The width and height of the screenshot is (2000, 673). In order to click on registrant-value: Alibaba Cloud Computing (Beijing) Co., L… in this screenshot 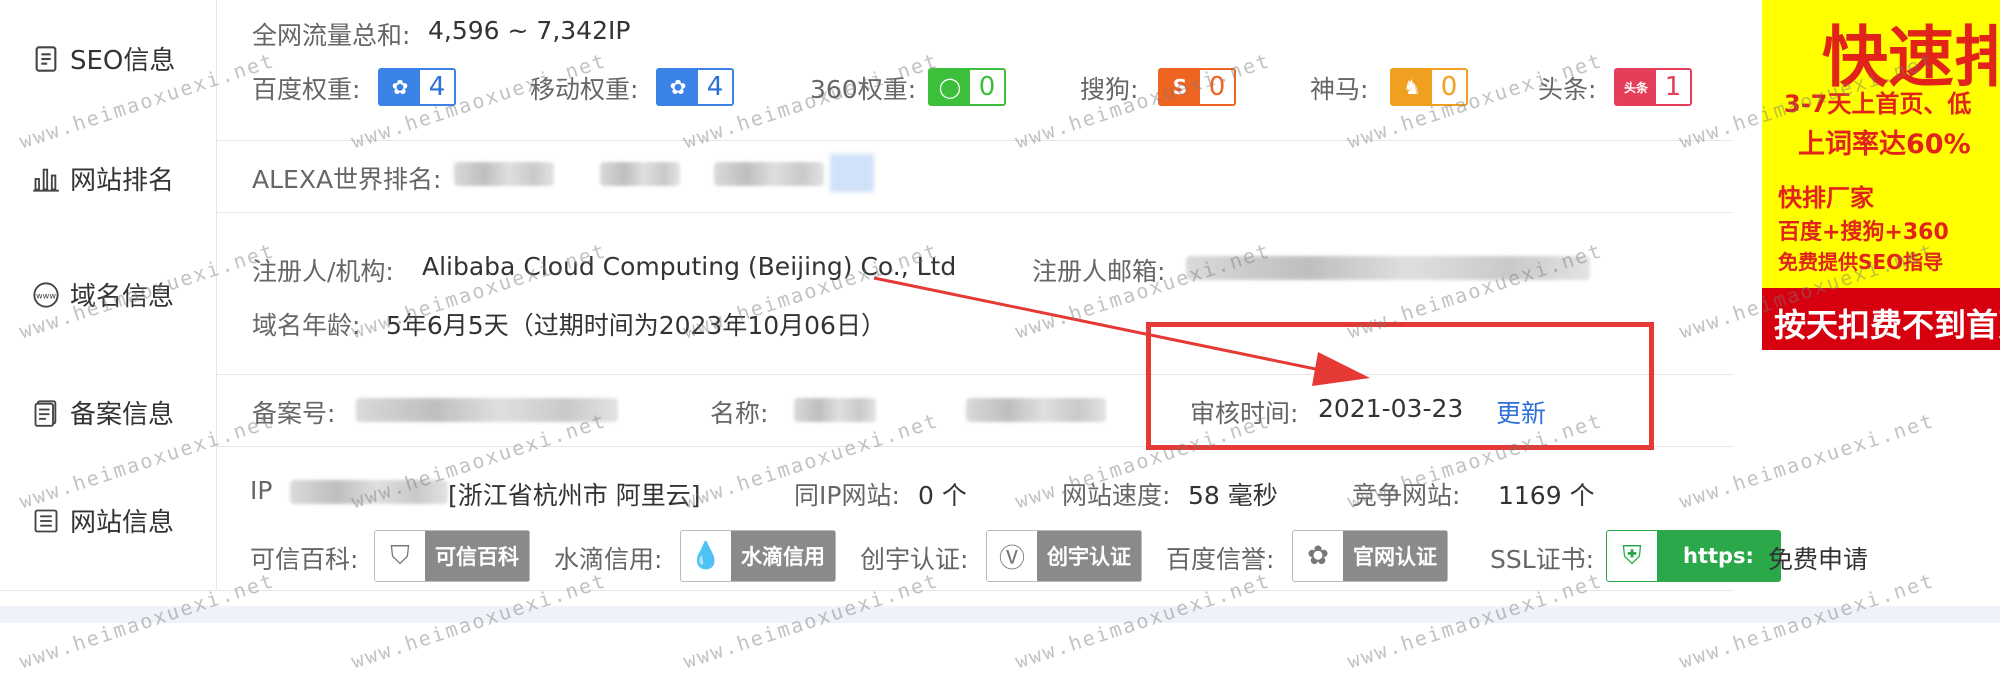, I will do `click(689, 266)`.